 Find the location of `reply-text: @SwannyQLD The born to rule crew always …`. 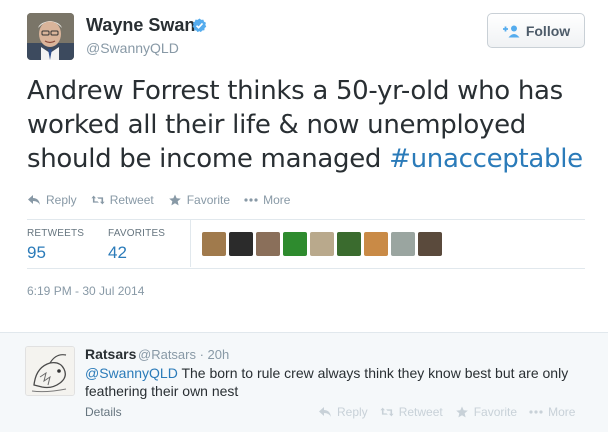

reply-text: @SwannyQLD The born to rule crew always … is located at coordinates (340, 382).